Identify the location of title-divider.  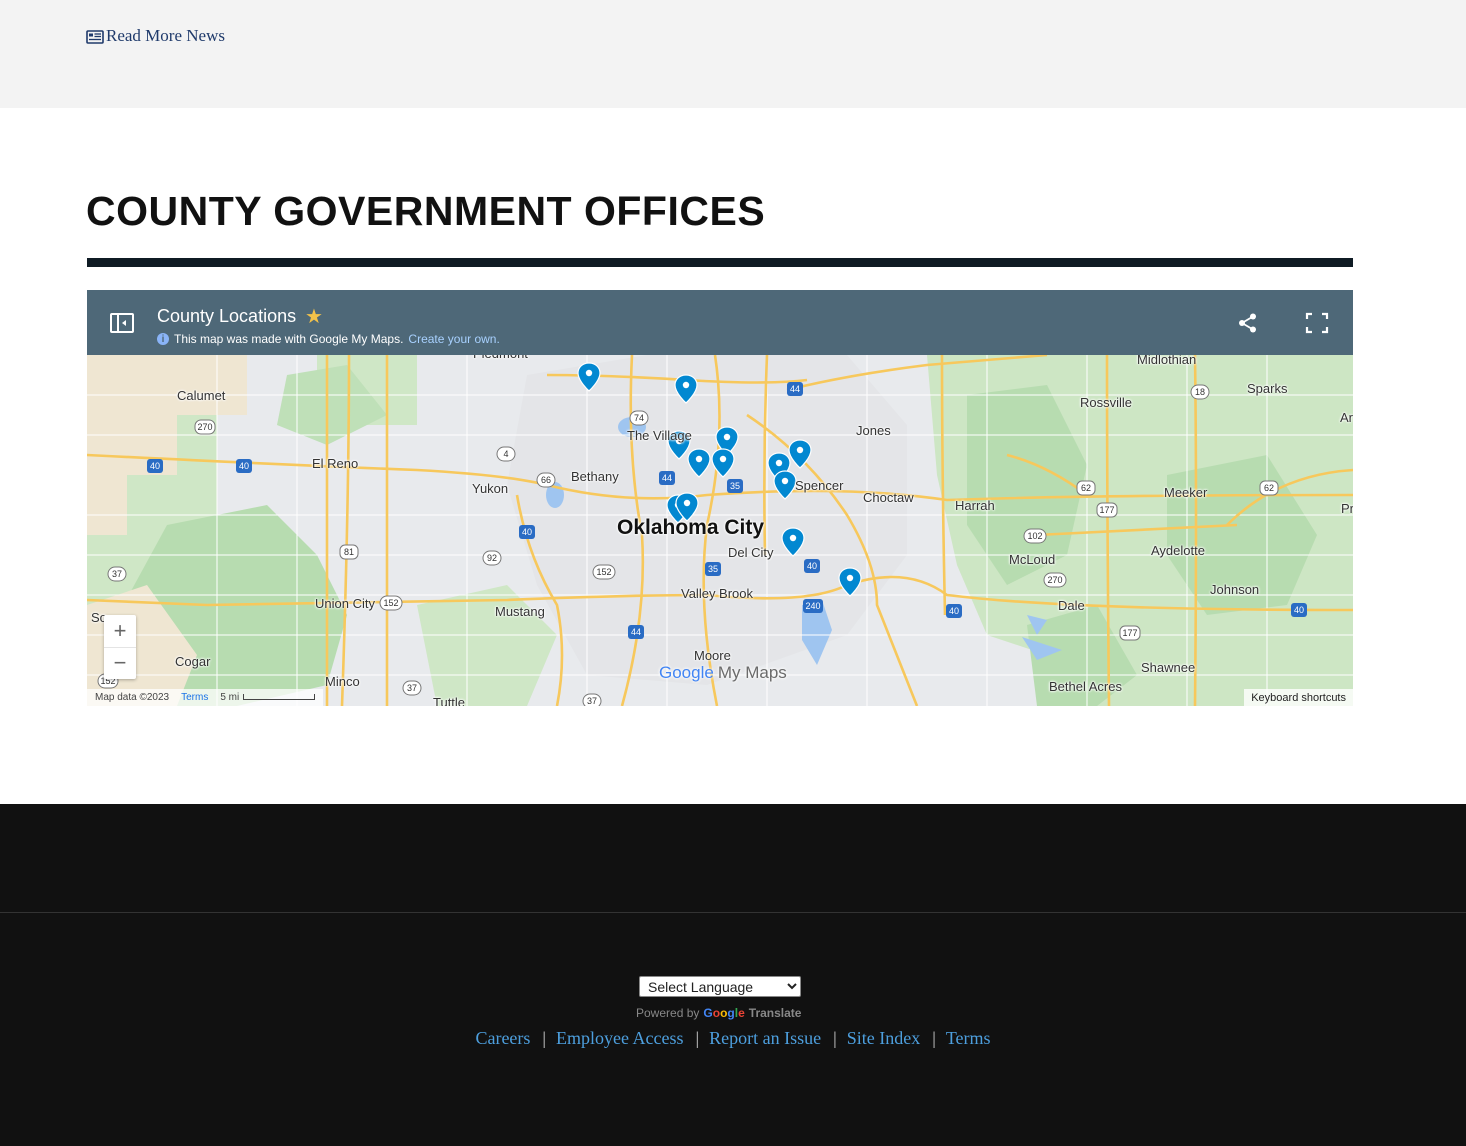
(720, 262).